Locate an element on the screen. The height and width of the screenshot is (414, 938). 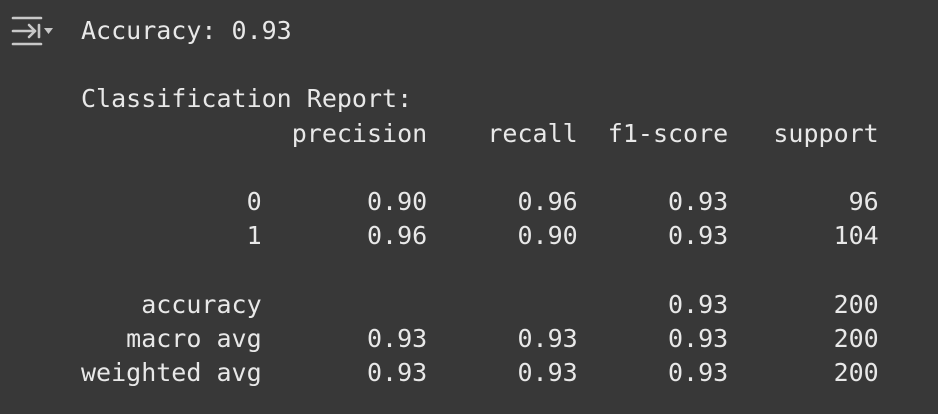
report-row-weighted-avg: weighted avg 0.93 0.93 0.93 200 is located at coordinates (480, 372).